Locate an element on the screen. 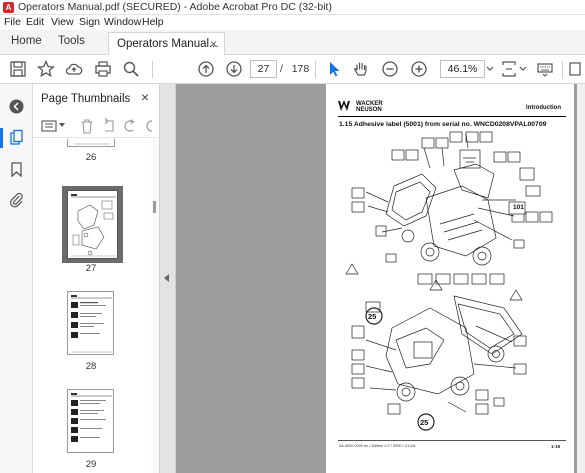  zoom-level-input: 46.1% is located at coordinates (462, 69).